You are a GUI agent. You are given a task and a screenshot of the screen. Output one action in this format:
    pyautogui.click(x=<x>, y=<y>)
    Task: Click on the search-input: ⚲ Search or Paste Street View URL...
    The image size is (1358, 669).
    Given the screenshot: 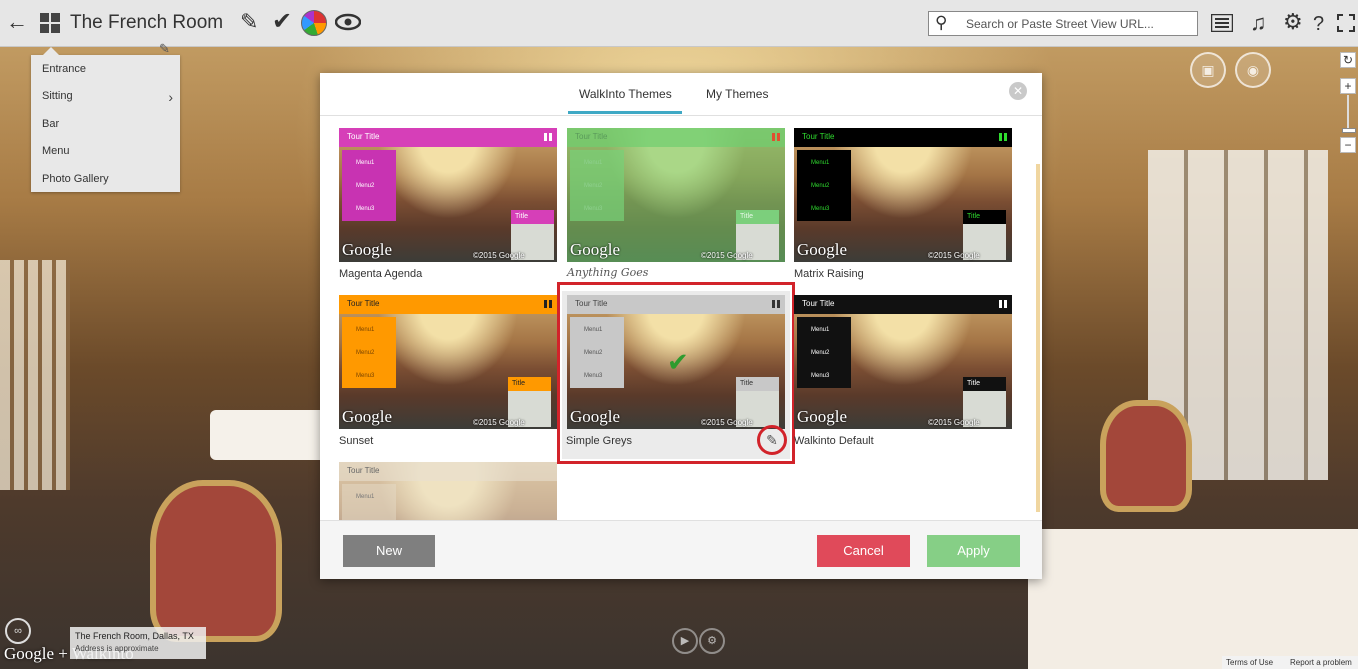 What is the action you would take?
    pyautogui.click(x=1063, y=23)
    